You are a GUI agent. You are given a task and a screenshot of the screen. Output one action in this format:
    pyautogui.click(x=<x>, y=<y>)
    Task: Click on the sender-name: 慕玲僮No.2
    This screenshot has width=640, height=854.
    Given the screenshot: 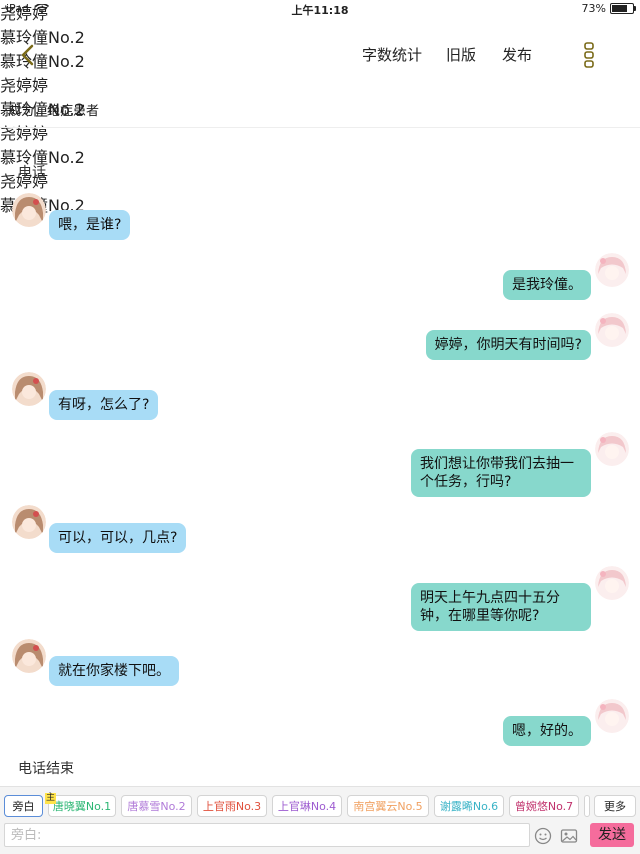 What is the action you would take?
    pyautogui.click(x=42, y=157)
    